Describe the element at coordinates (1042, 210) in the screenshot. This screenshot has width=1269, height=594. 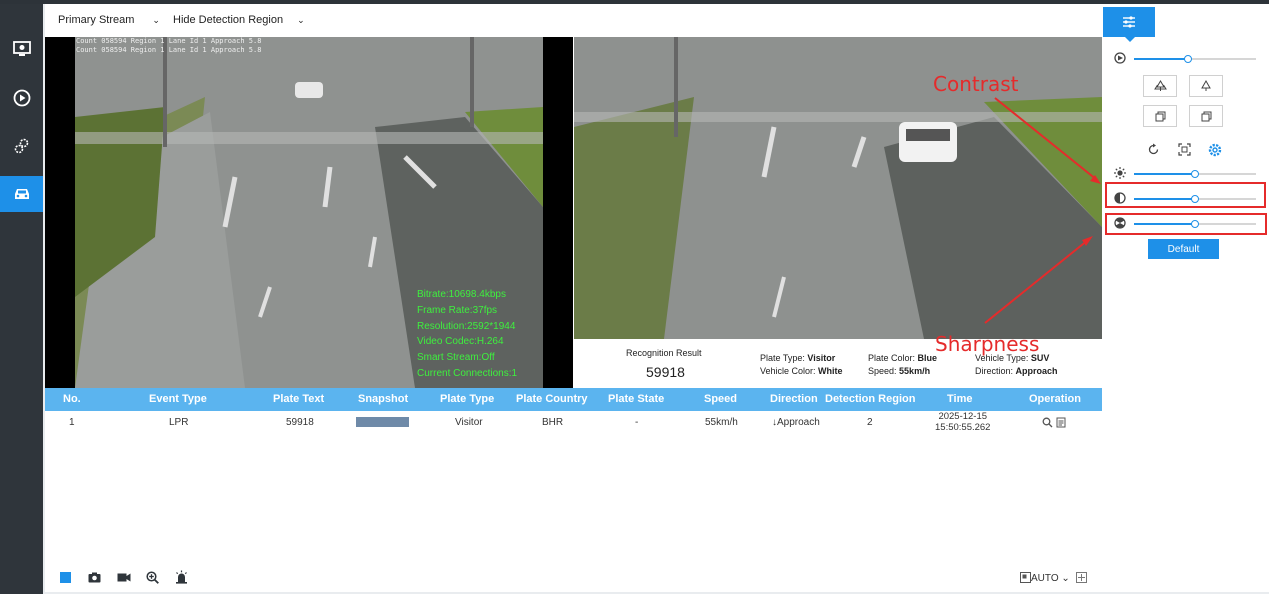
I see `annotation-arrows` at that location.